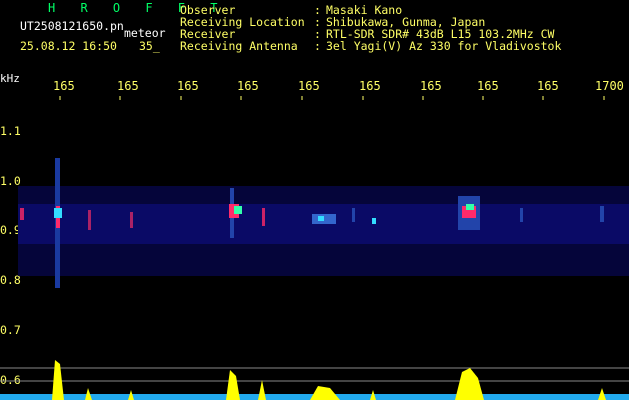 The image size is (629, 400). I want to click on y-unit-label: kHz, so click(10, 78).